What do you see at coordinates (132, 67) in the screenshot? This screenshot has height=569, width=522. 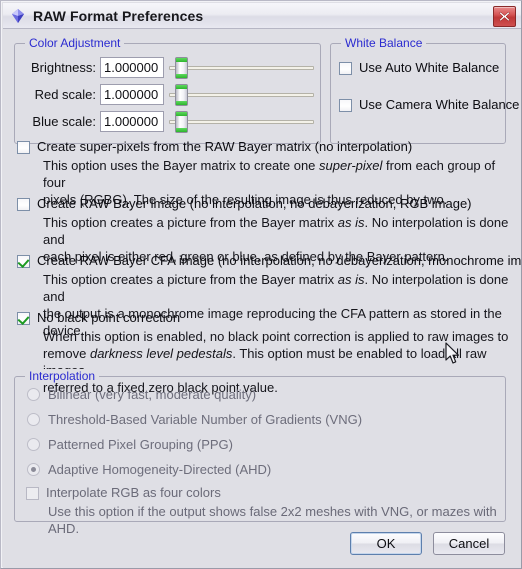 I see `brightness-input` at bounding box center [132, 67].